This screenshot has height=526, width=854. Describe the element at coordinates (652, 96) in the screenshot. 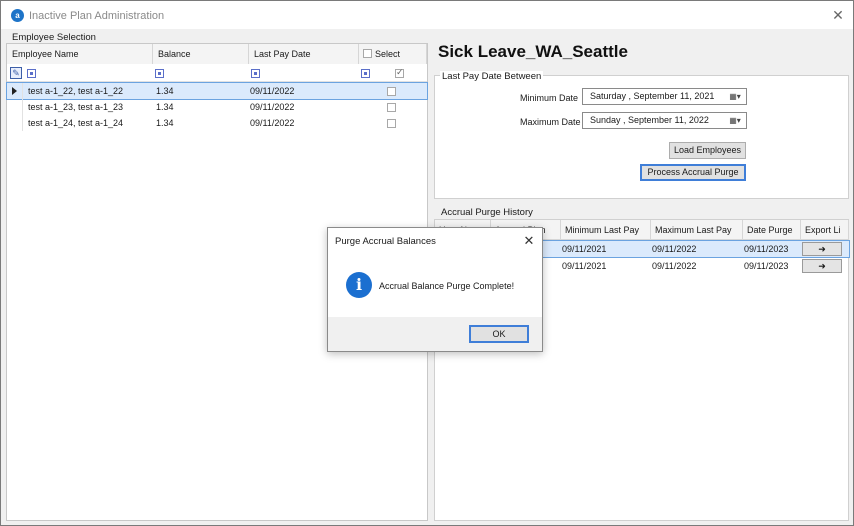

I see `minimum-date-value: Saturday , September 11, 2021` at that location.